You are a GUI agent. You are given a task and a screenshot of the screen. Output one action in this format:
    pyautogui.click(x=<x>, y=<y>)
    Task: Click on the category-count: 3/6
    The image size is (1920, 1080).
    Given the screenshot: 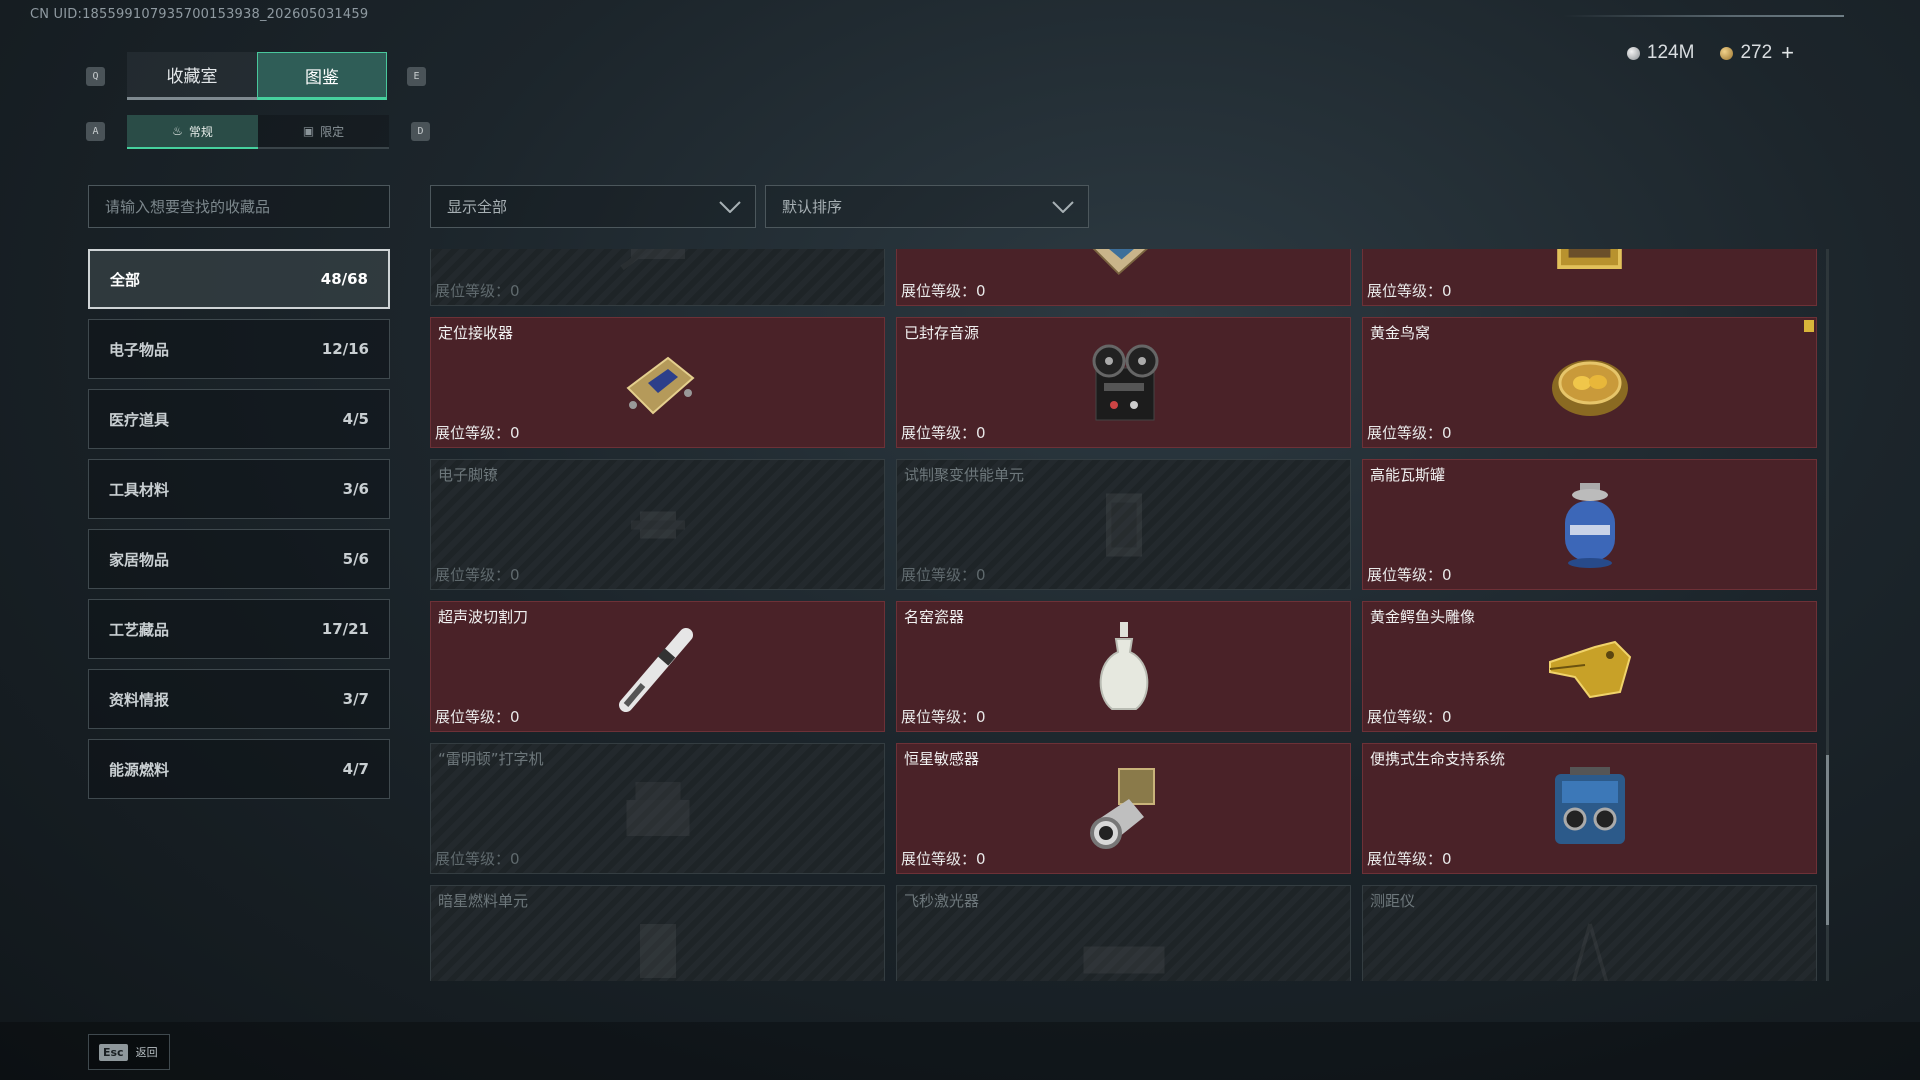 What is the action you would take?
    pyautogui.click(x=355, y=489)
    